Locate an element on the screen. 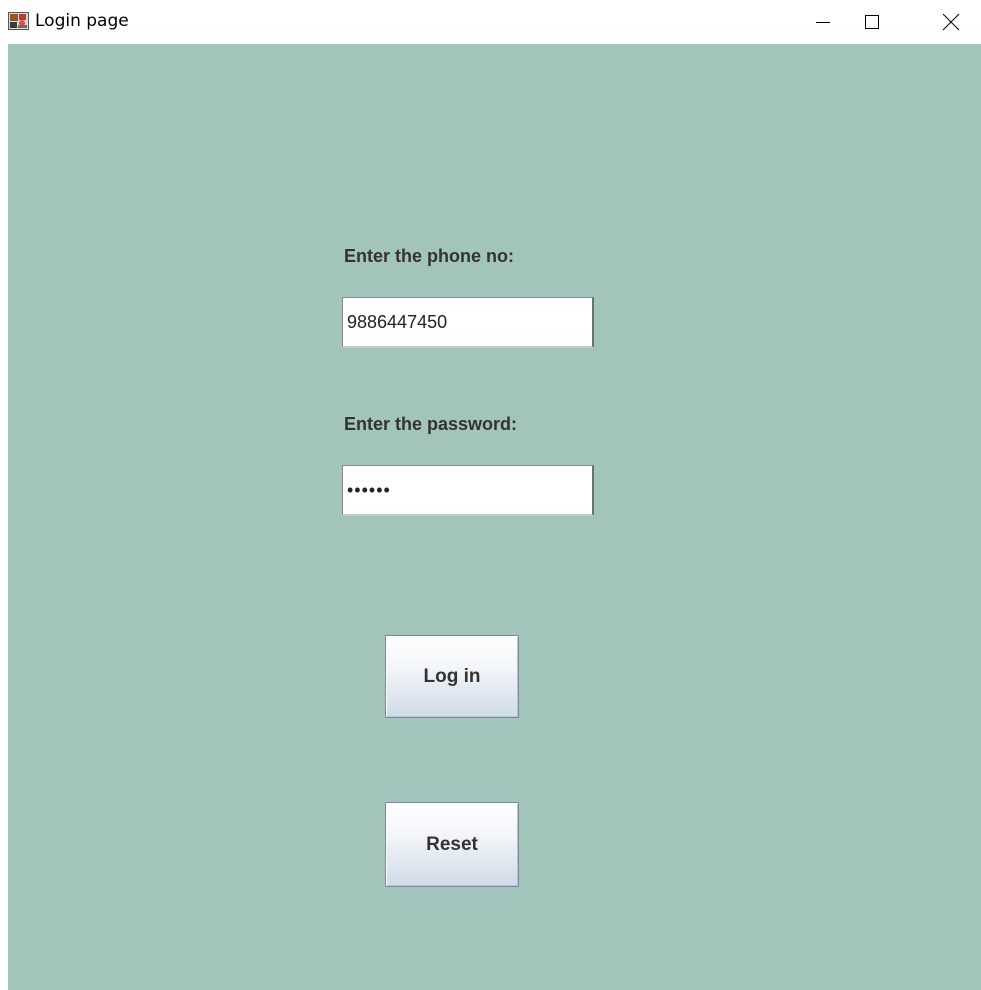 Image resolution: width=981 pixels, height=990 pixels. close-button is located at coordinates (951, 22).